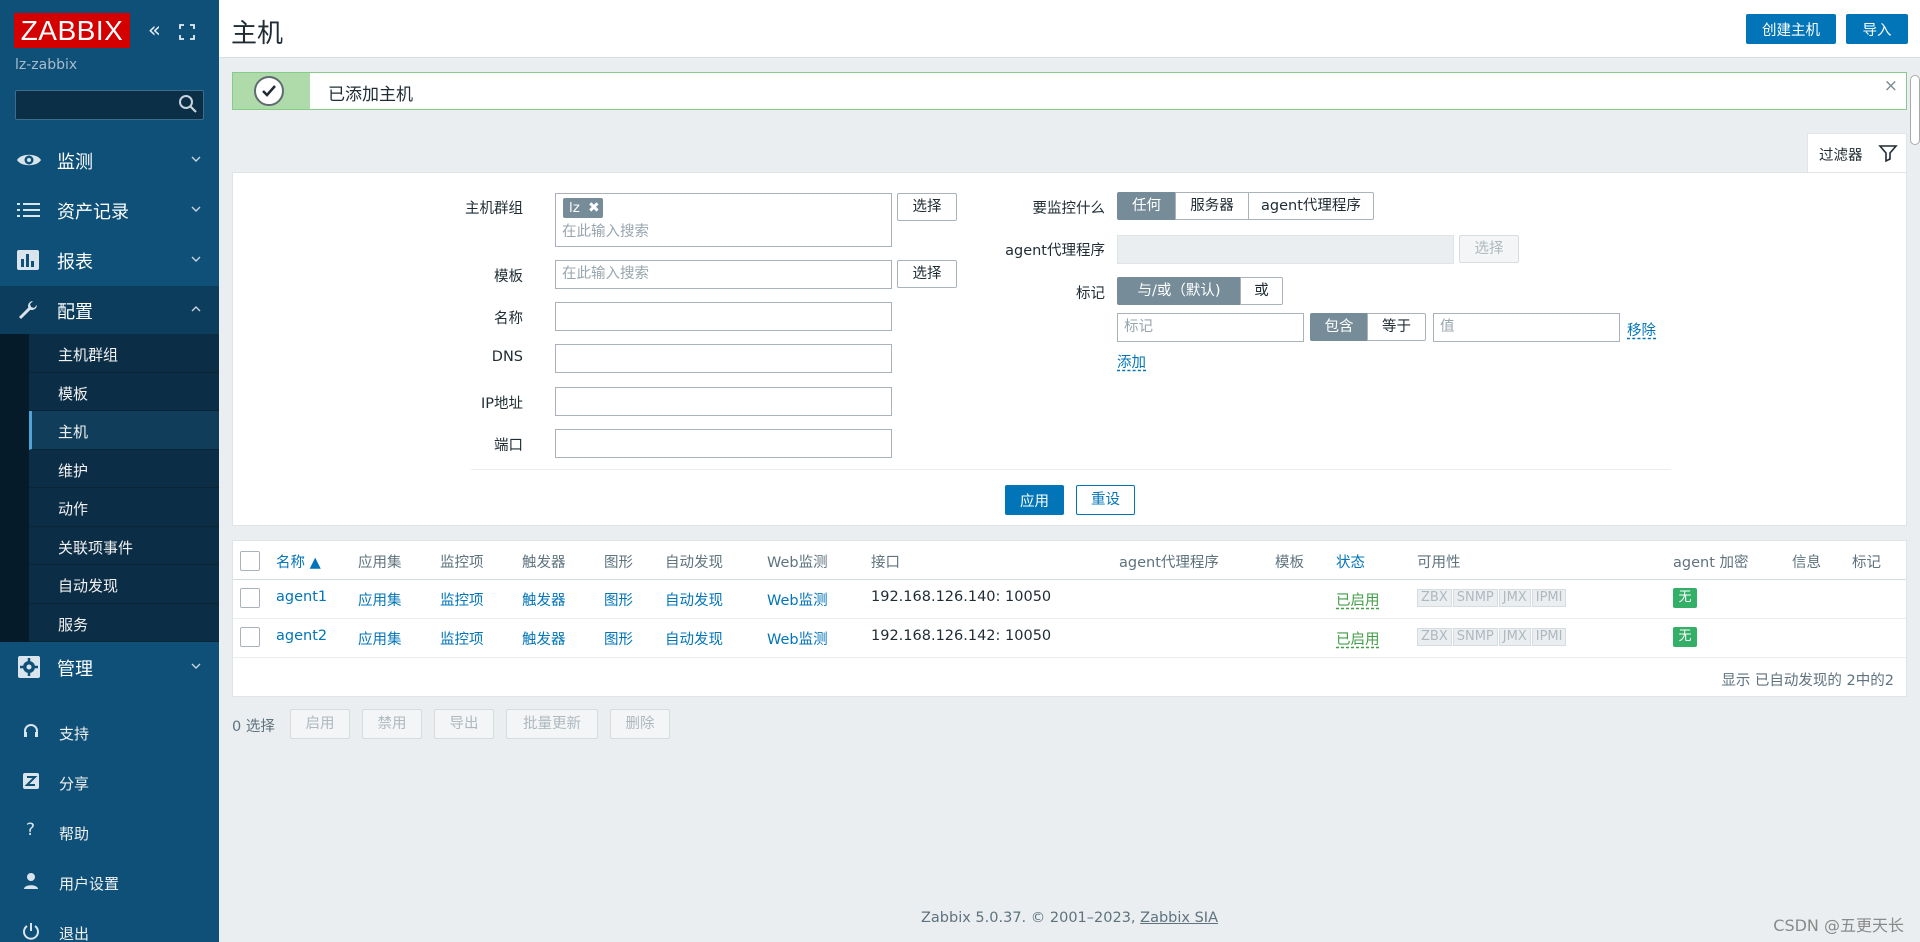 This screenshot has height=942, width=1920. I want to click on submenu-host-groups: 主机群组, so click(124, 353).